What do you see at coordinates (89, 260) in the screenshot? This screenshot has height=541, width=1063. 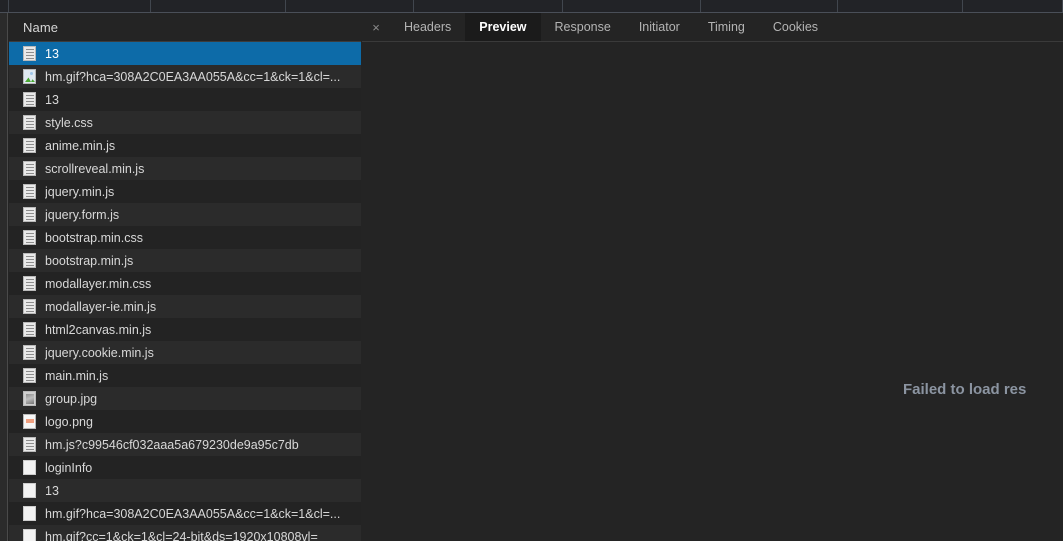 I see `request-name: bootstrap.min.js` at bounding box center [89, 260].